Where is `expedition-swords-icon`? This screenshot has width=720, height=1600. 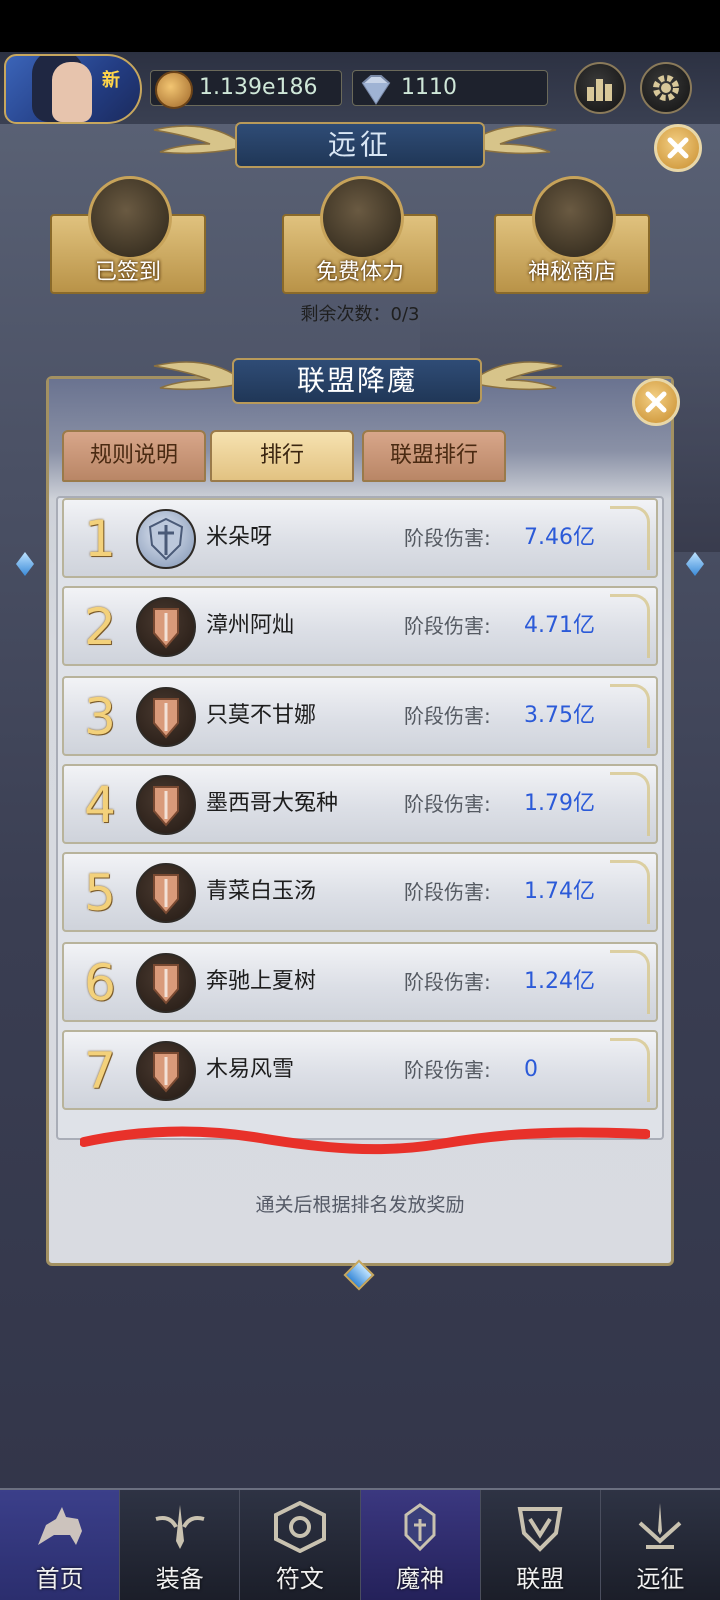 expedition-swords-icon is located at coordinates (660, 1527).